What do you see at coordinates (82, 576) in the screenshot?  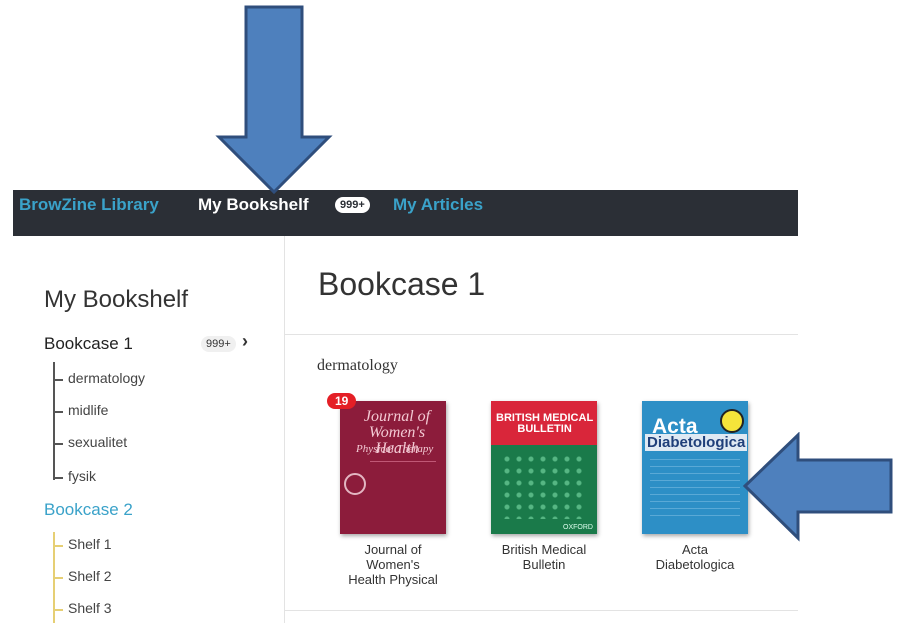 I see `sidebar-shelf-2: Shelf 2` at bounding box center [82, 576].